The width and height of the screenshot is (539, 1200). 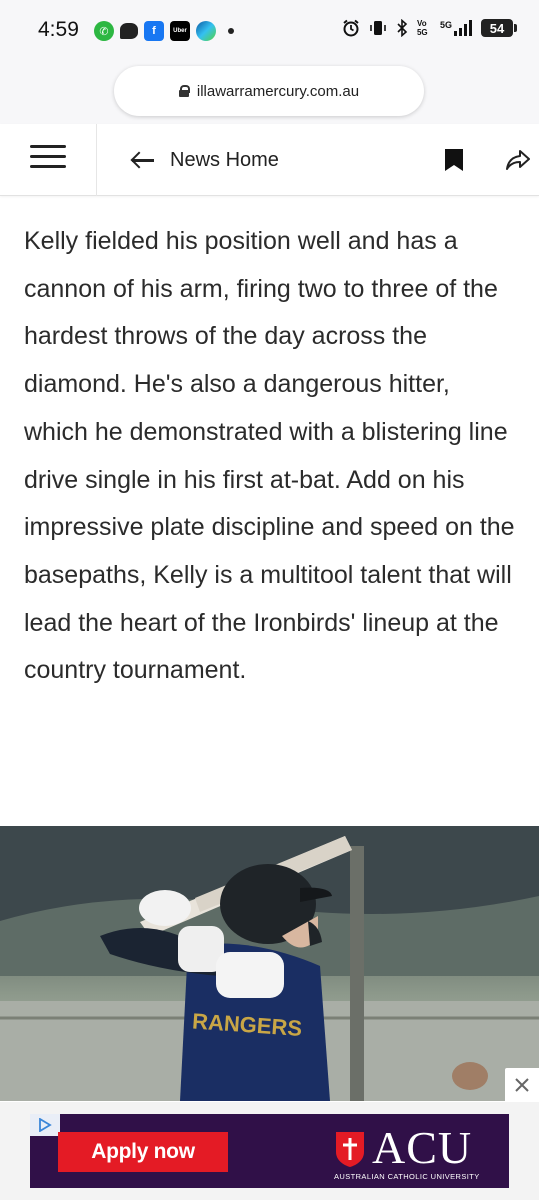 I want to click on more-notifications-icon, so click(x=231, y=31).